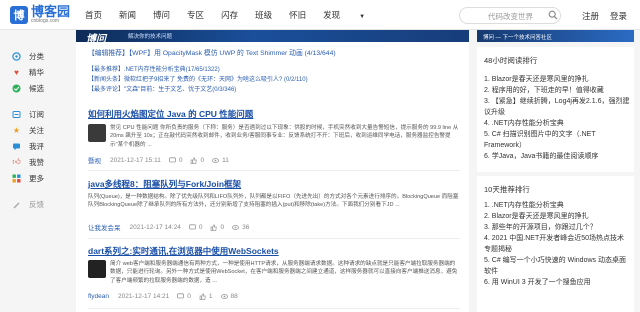 The width and height of the screenshot is (640, 312). Describe the element at coordinates (189, 296) in the screenshot. I see `comment-count-value: 0` at that location.